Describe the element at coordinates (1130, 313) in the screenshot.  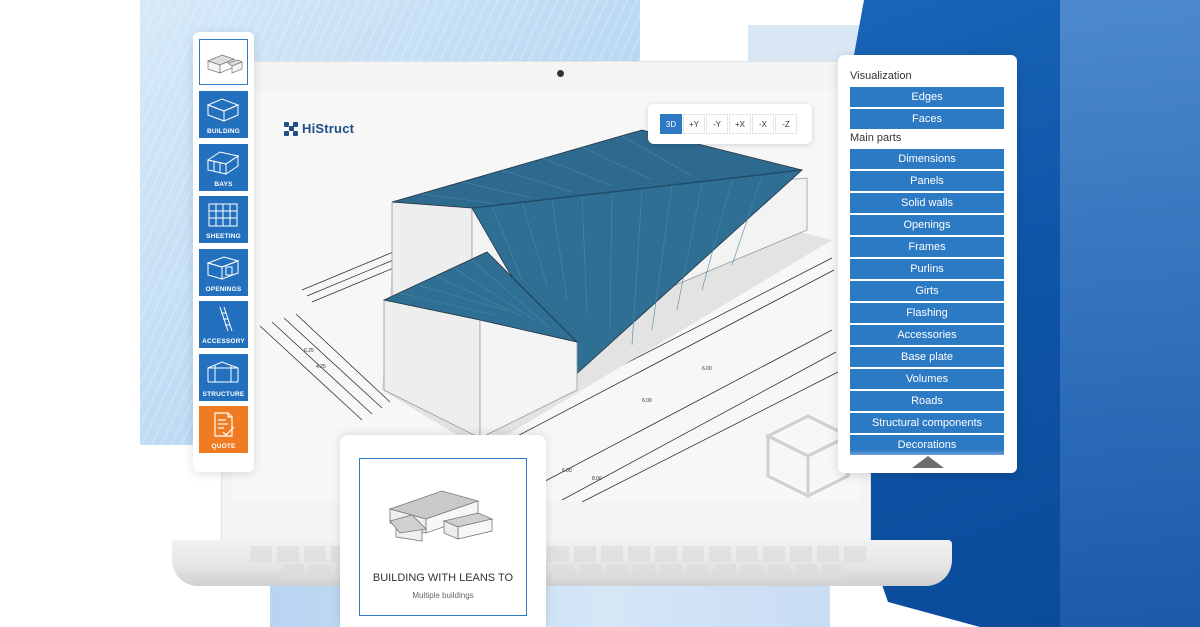
I see `background-blue-overlay` at that location.